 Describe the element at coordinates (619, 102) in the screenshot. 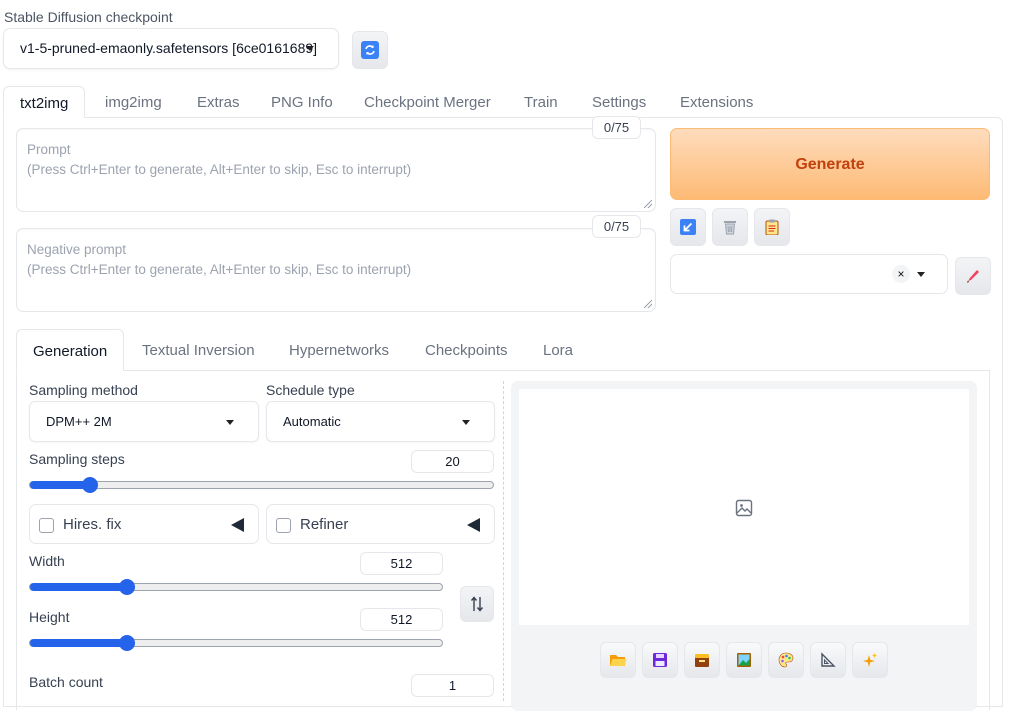

I see `tab-settings: Settings` at that location.